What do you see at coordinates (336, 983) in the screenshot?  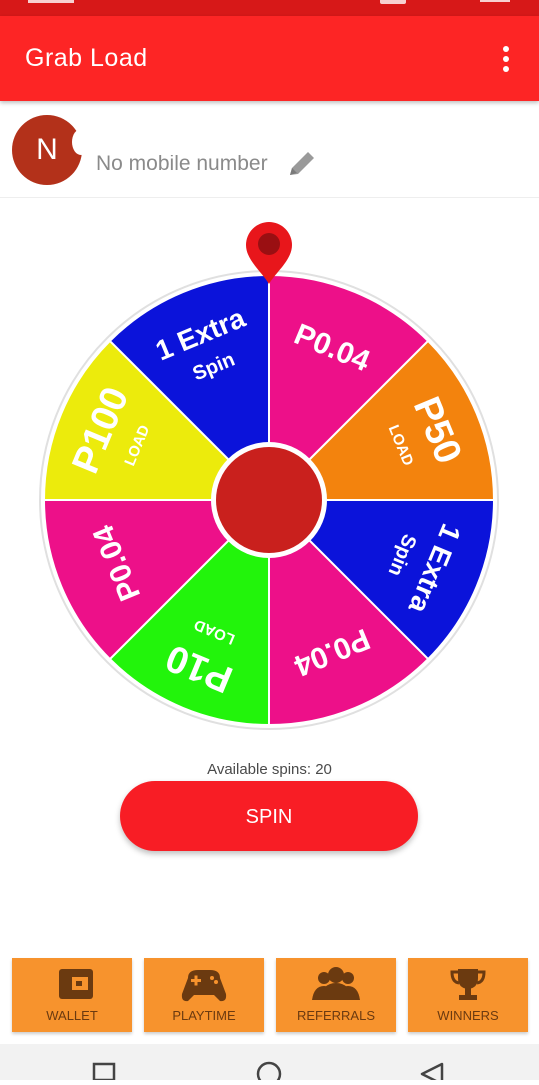 I see `group-icon` at bounding box center [336, 983].